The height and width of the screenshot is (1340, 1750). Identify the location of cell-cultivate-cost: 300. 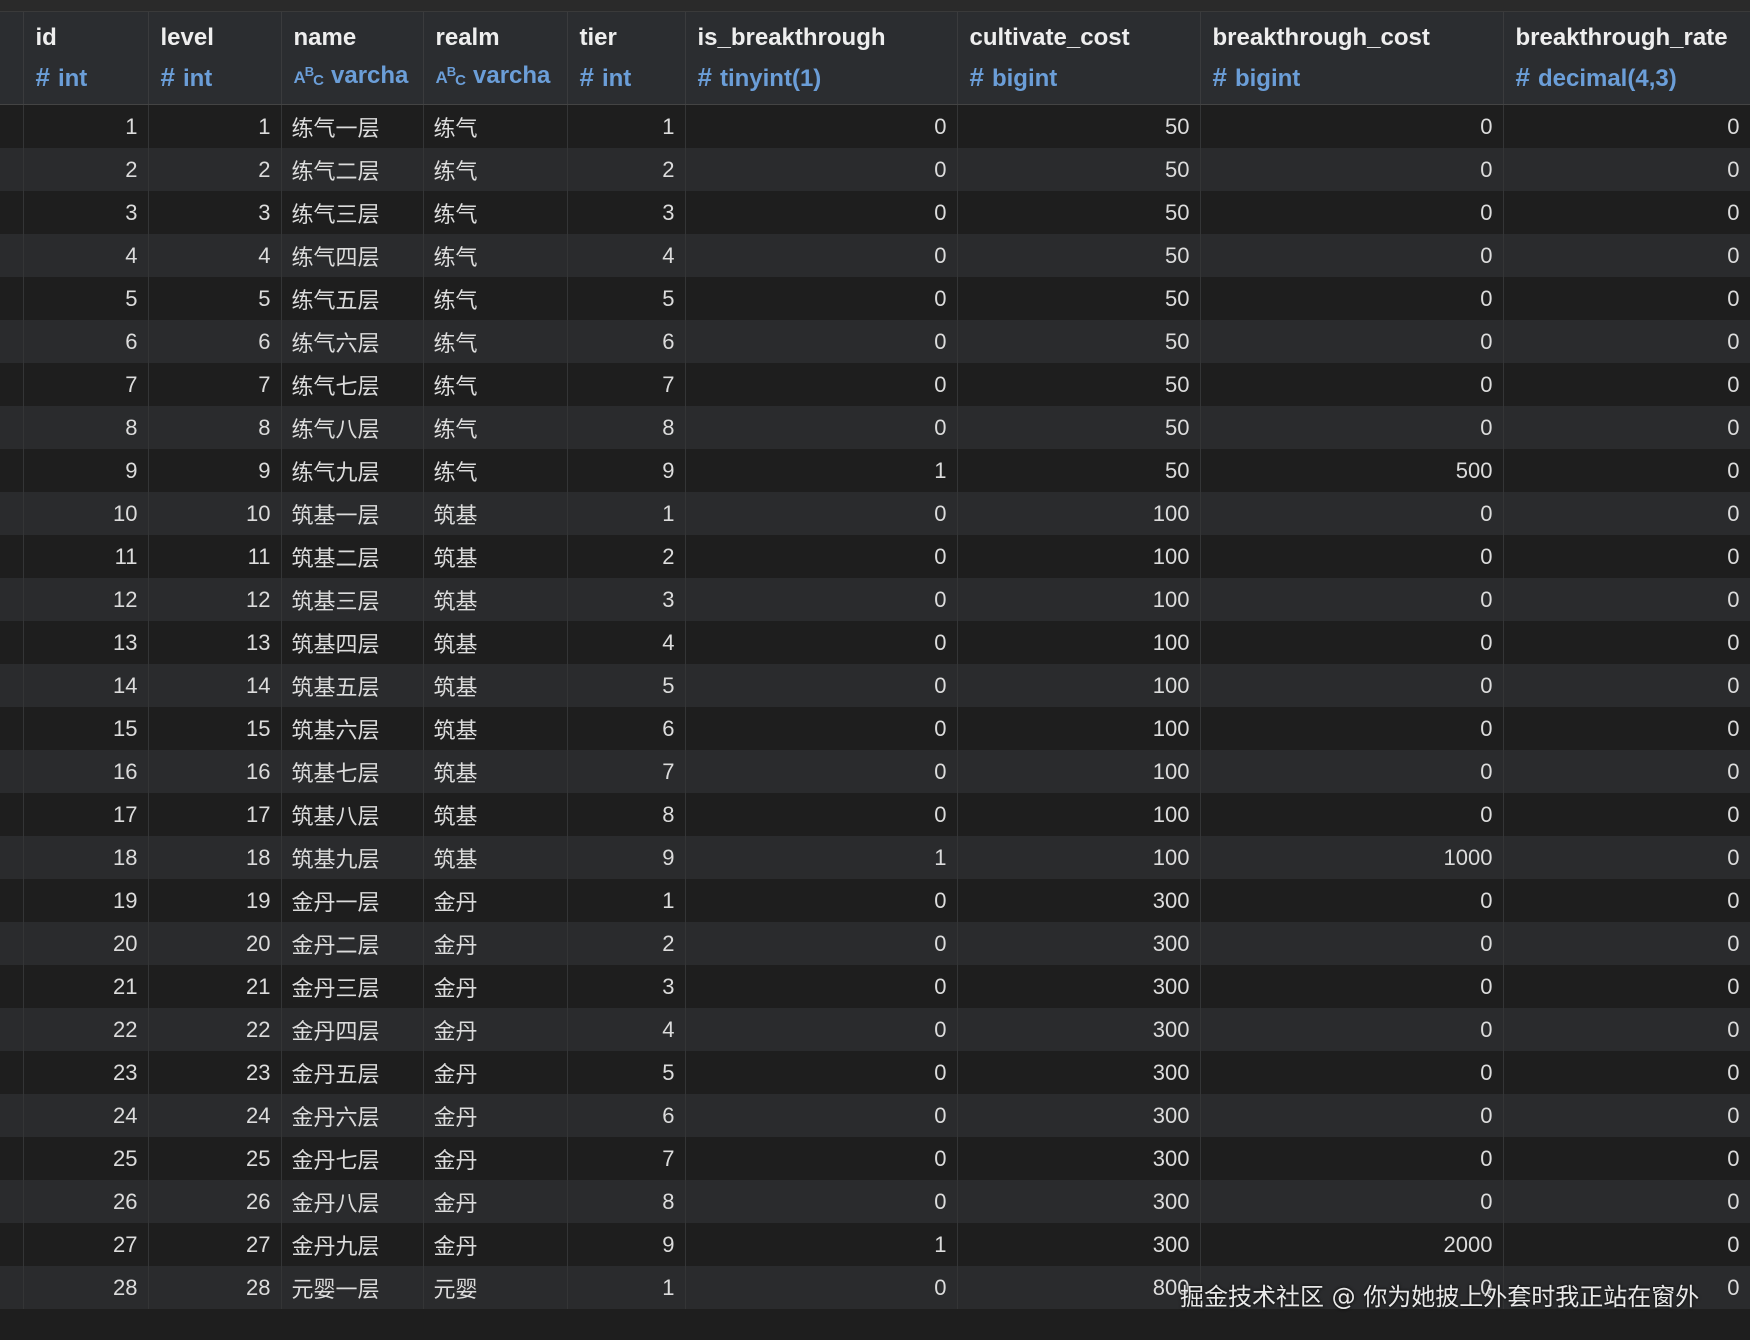
(1079, 986).